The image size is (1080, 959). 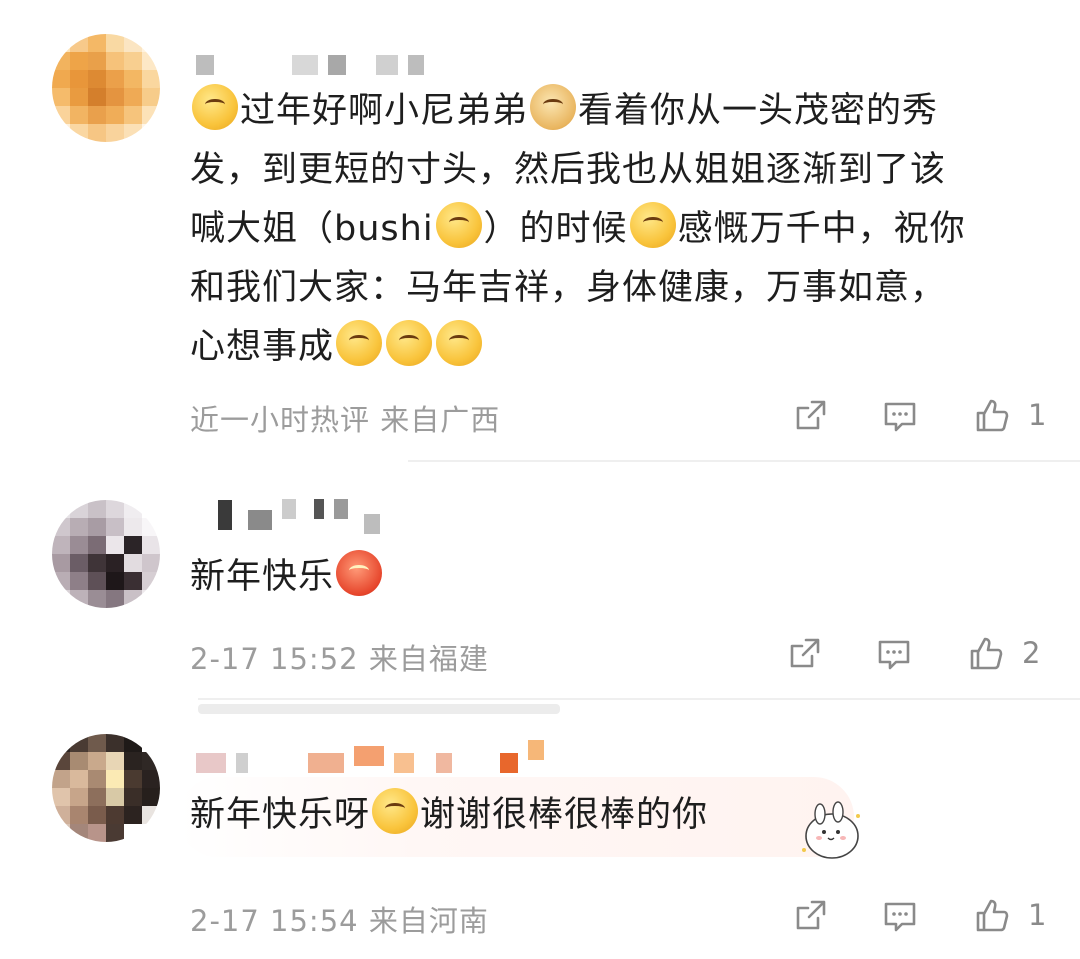 I want to click on comment-meta: 近一小时热评 来自广西, so click(x=345, y=420).